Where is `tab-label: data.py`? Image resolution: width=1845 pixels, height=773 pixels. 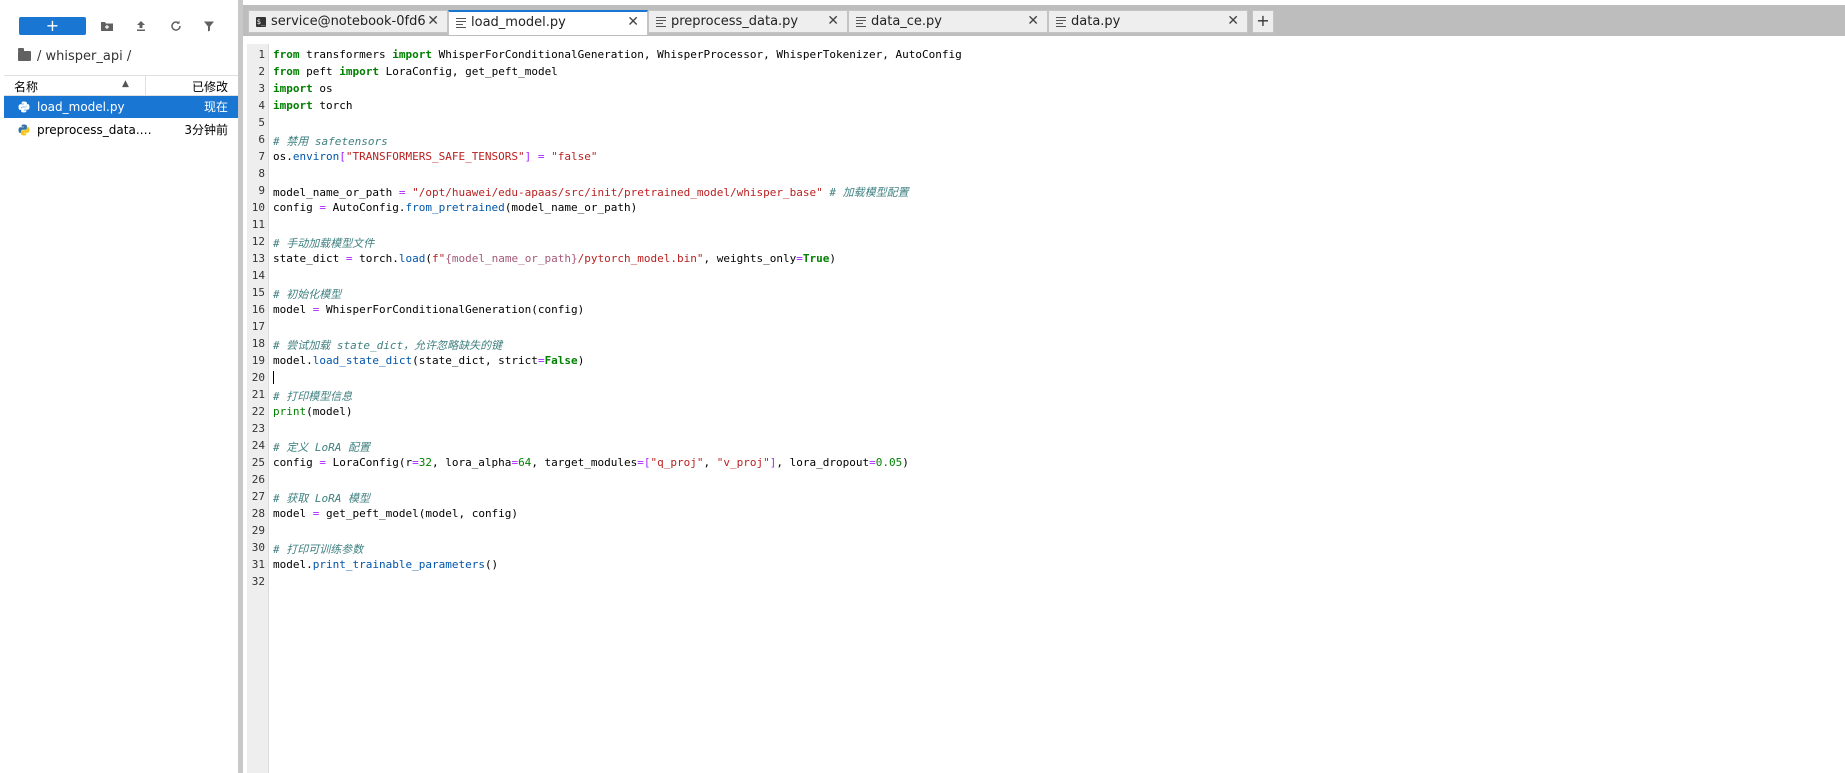
tab-label: data.py is located at coordinates (1096, 21).